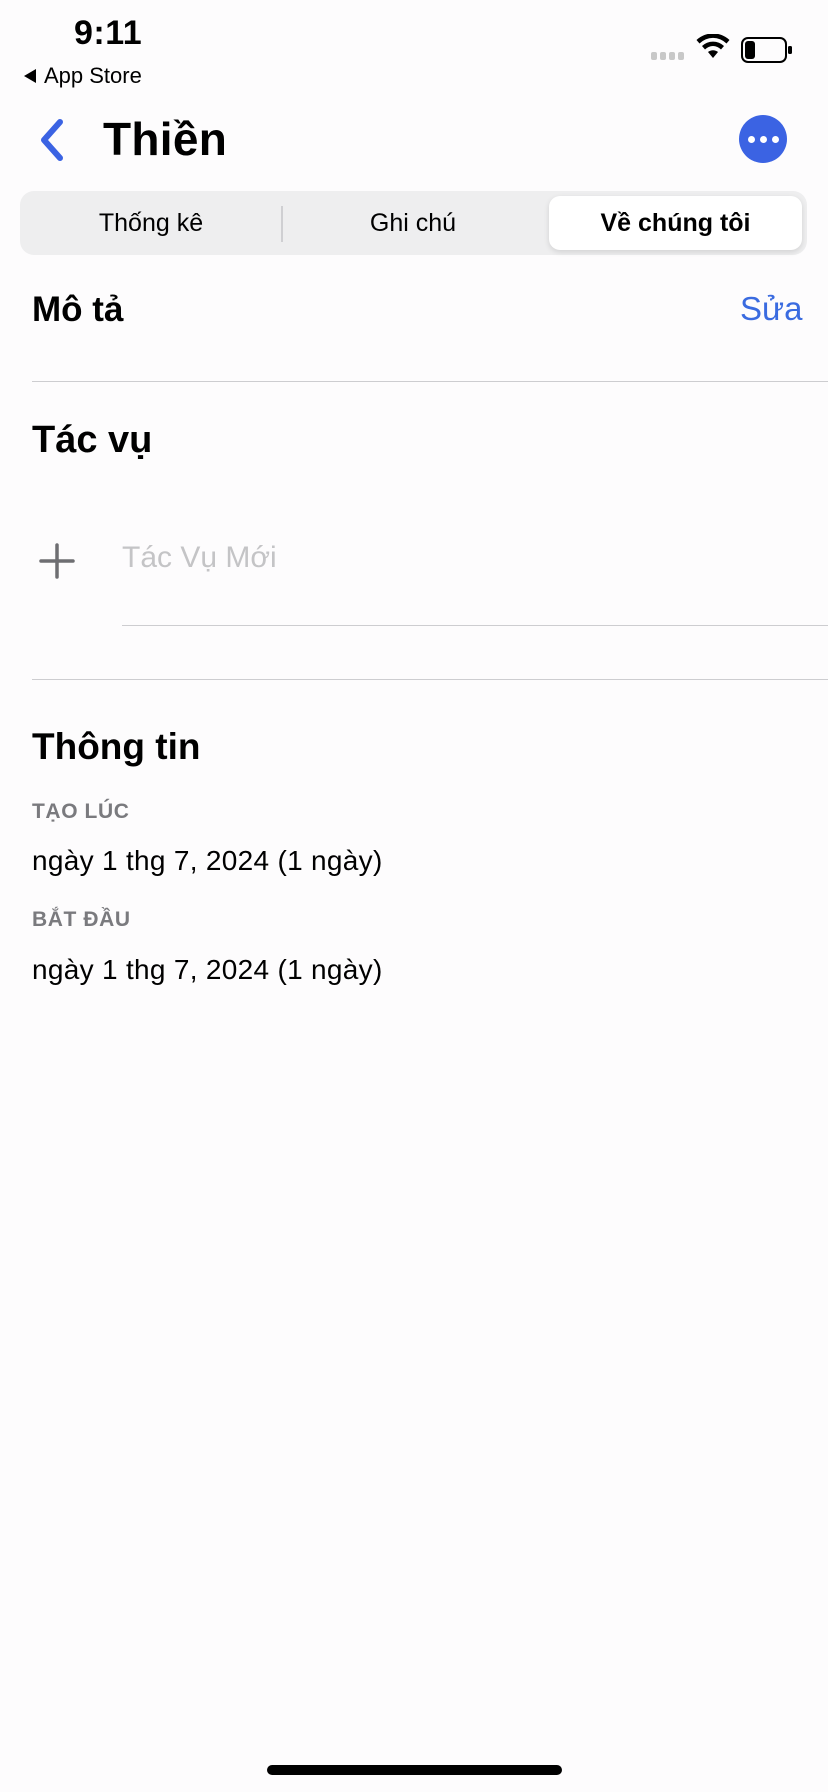 Image resolution: width=828 pixels, height=1792 pixels. Describe the element at coordinates (771, 309) in the screenshot. I see `edit-description-button: Sửa` at that location.